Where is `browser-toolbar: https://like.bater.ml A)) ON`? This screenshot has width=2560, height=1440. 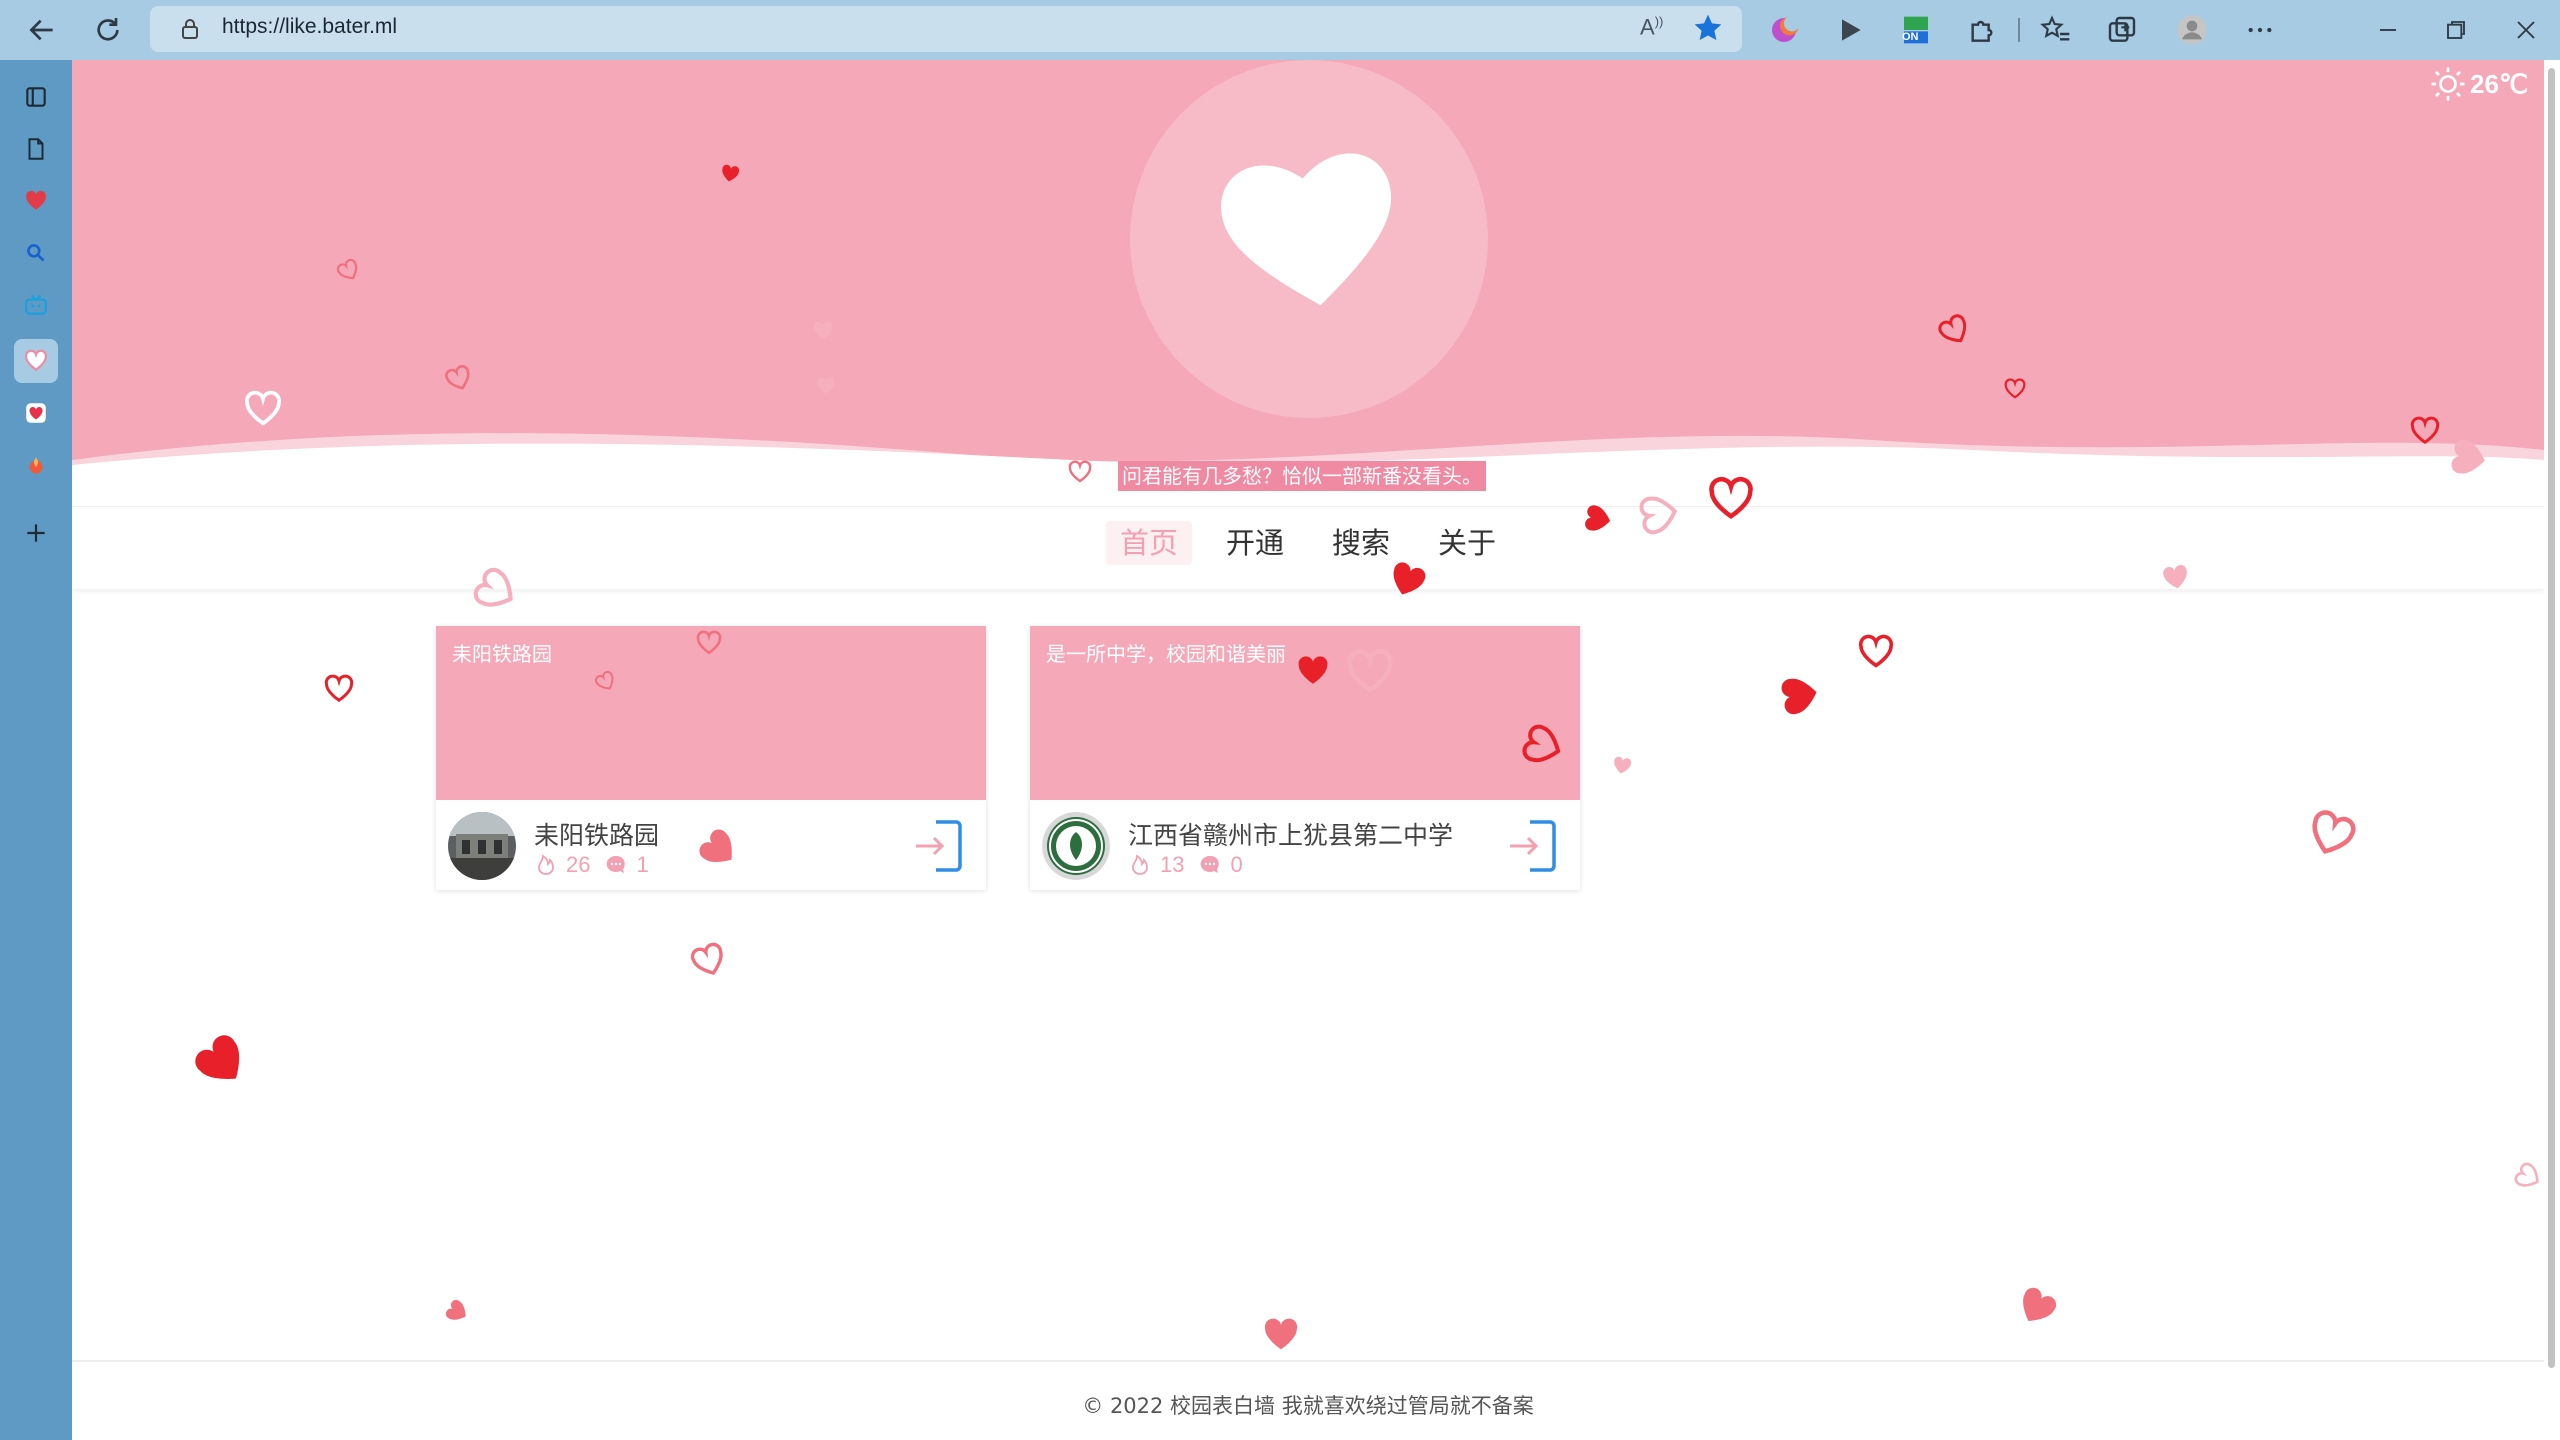 browser-toolbar: https://like.bater.ml A)) ON is located at coordinates (1280, 30).